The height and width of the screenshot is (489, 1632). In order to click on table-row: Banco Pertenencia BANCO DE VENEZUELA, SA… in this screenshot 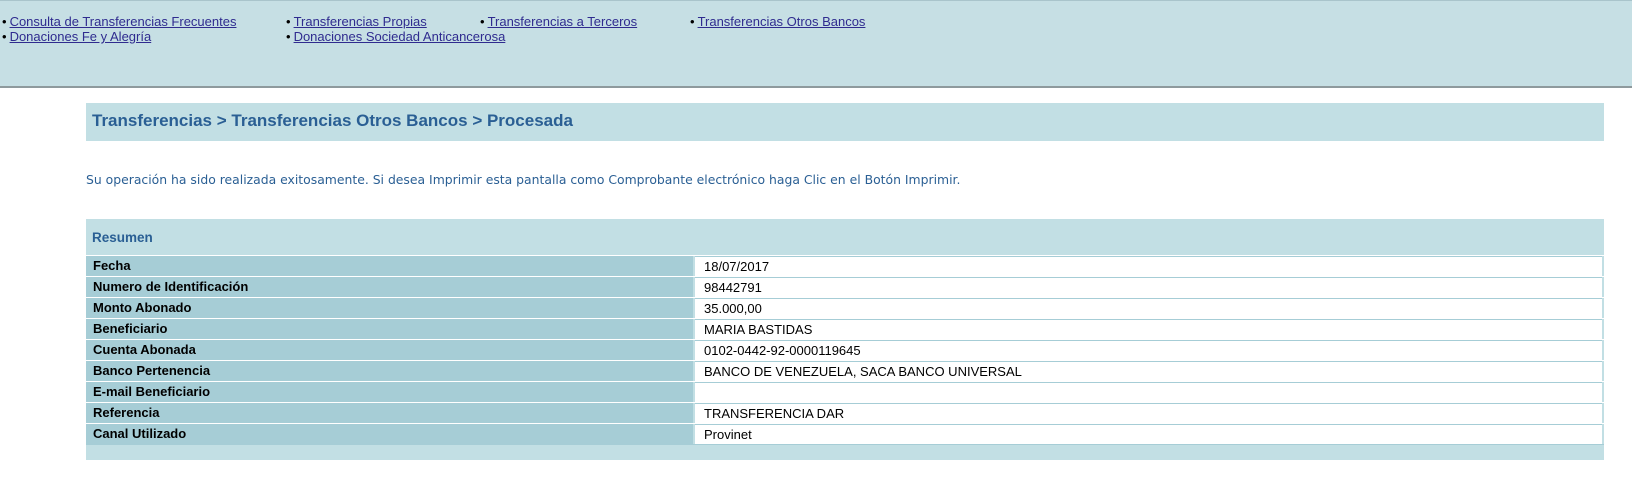, I will do `click(845, 370)`.